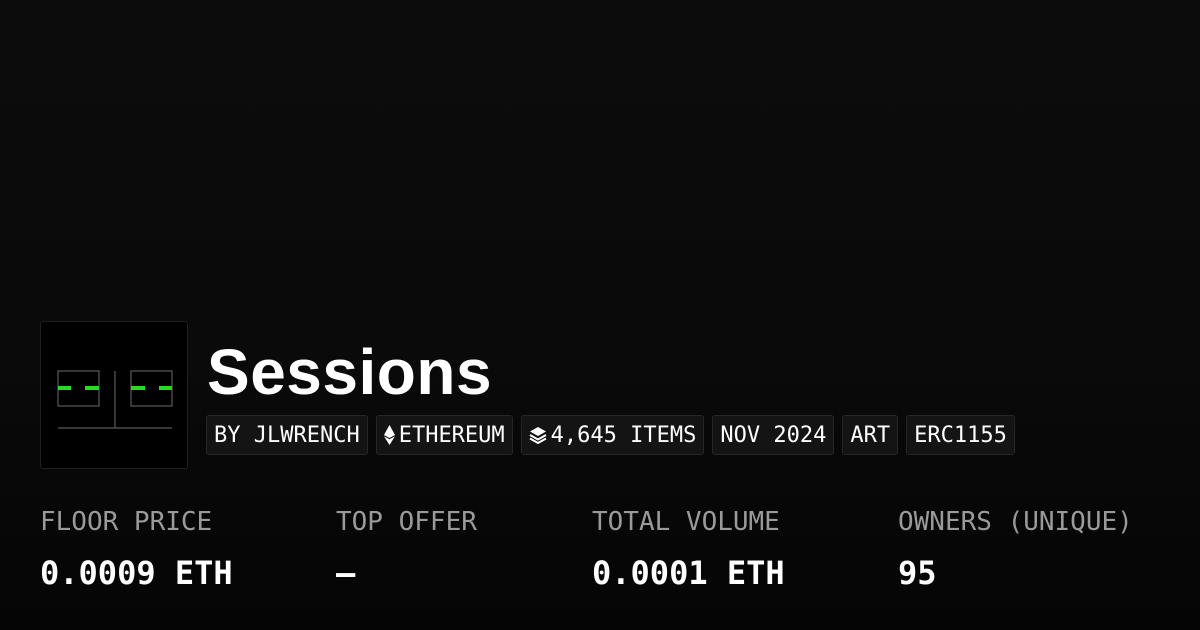 The width and height of the screenshot is (1200, 630). What do you see at coordinates (688, 573) in the screenshot?
I see `stat-value: 0.0001 ETH` at bounding box center [688, 573].